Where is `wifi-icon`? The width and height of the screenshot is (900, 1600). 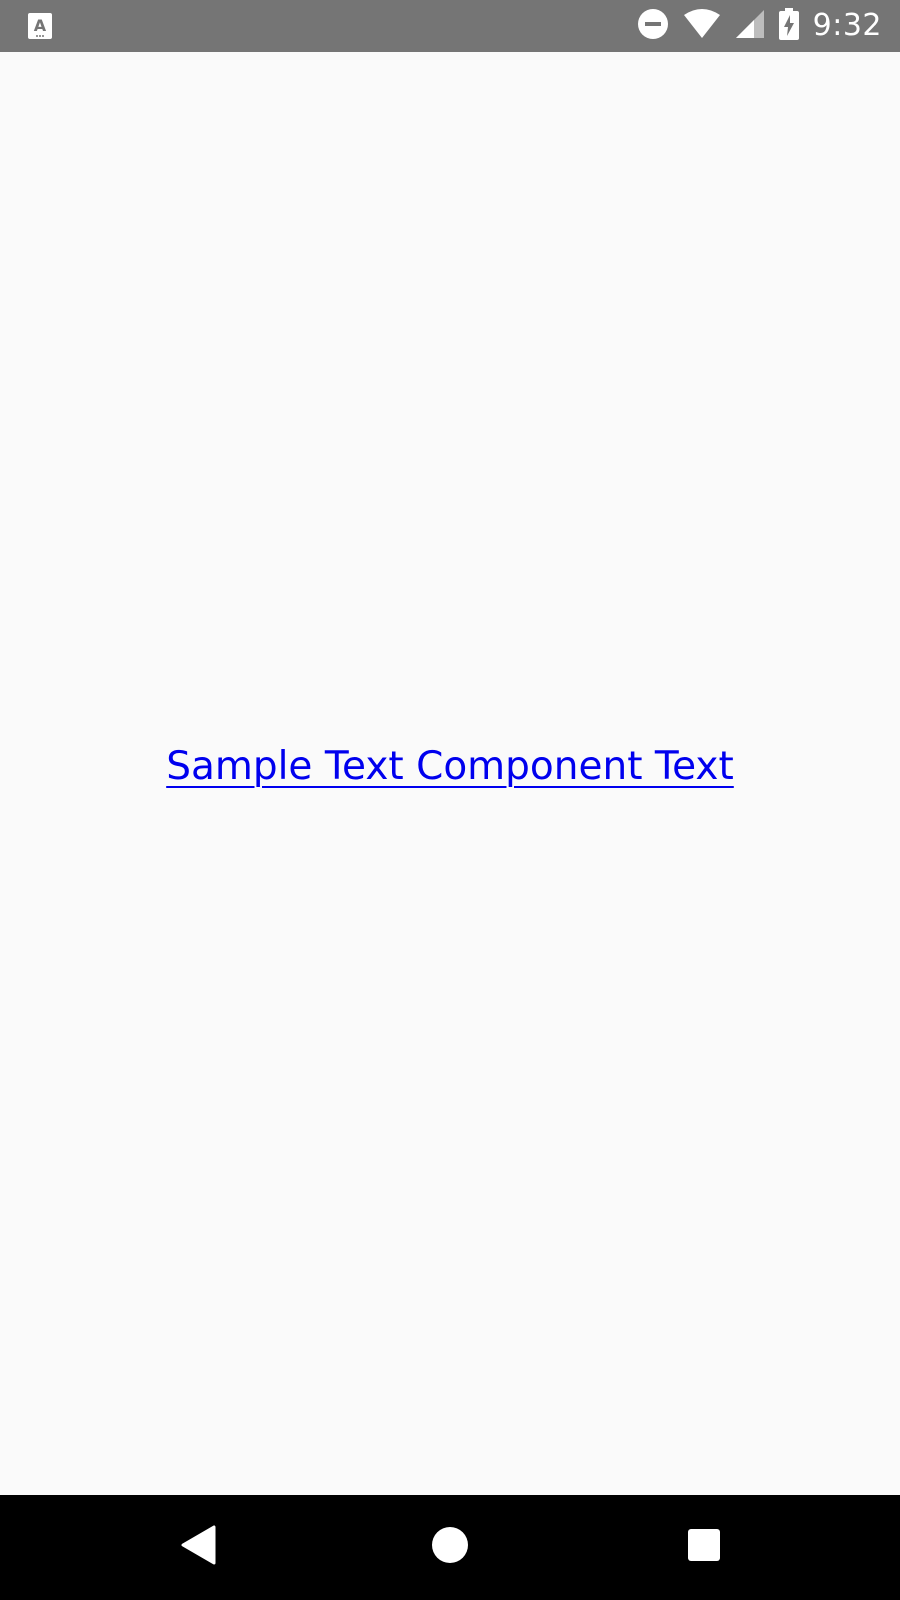
wifi-icon is located at coordinates (702, 26).